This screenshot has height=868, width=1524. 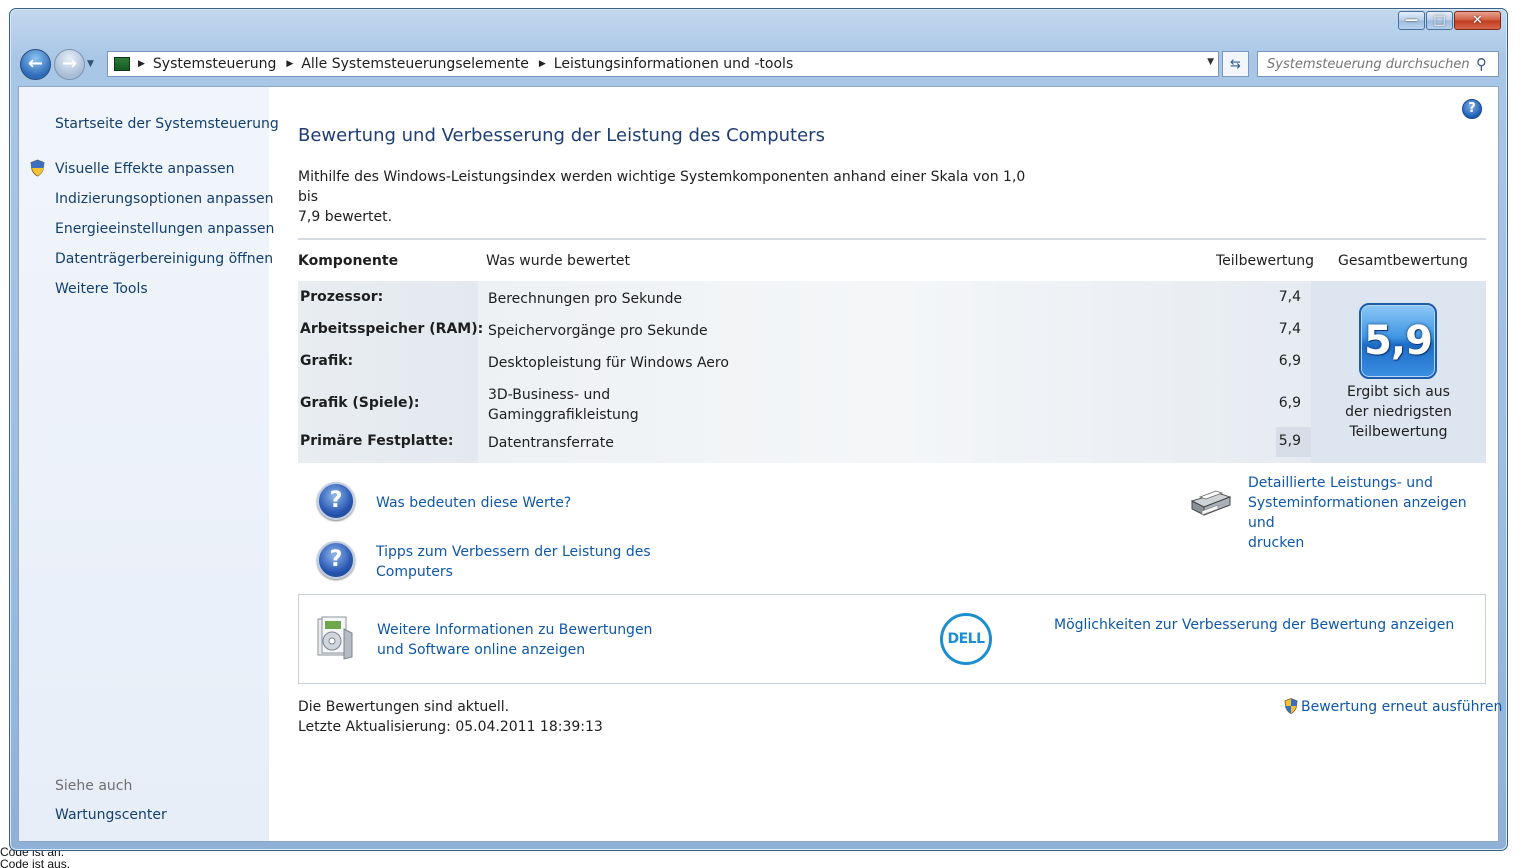 What do you see at coordinates (342, 297) in the screenshot?
I see `component-name: Prozessor:` at bounding box center [342, 297].